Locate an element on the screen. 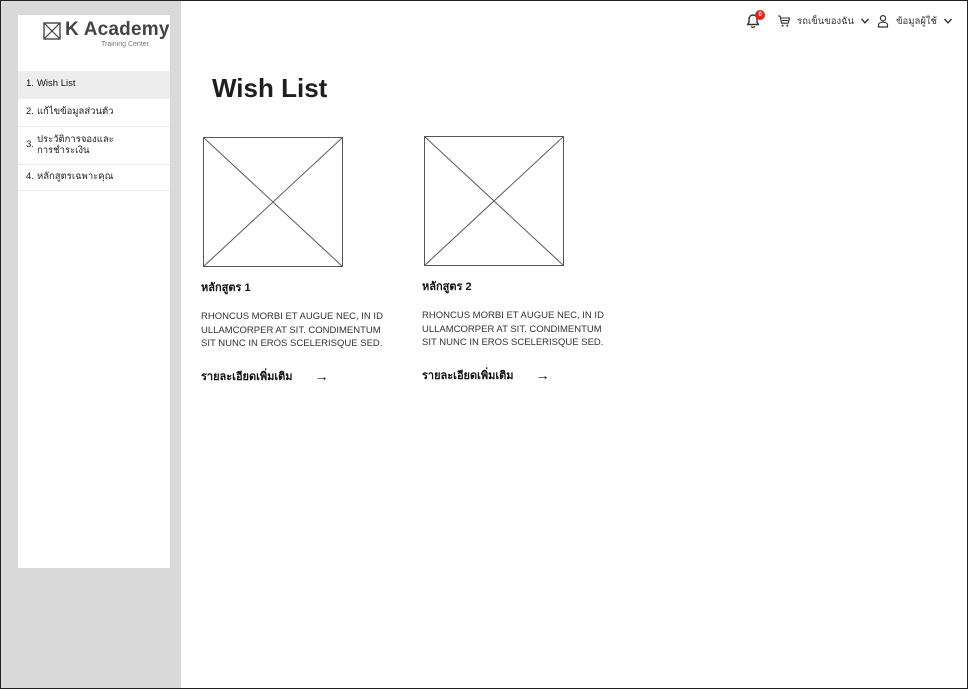  sidebar-item-label: ประวัติการจองและ การชำระเงิน is located at coordinates (75, 144).